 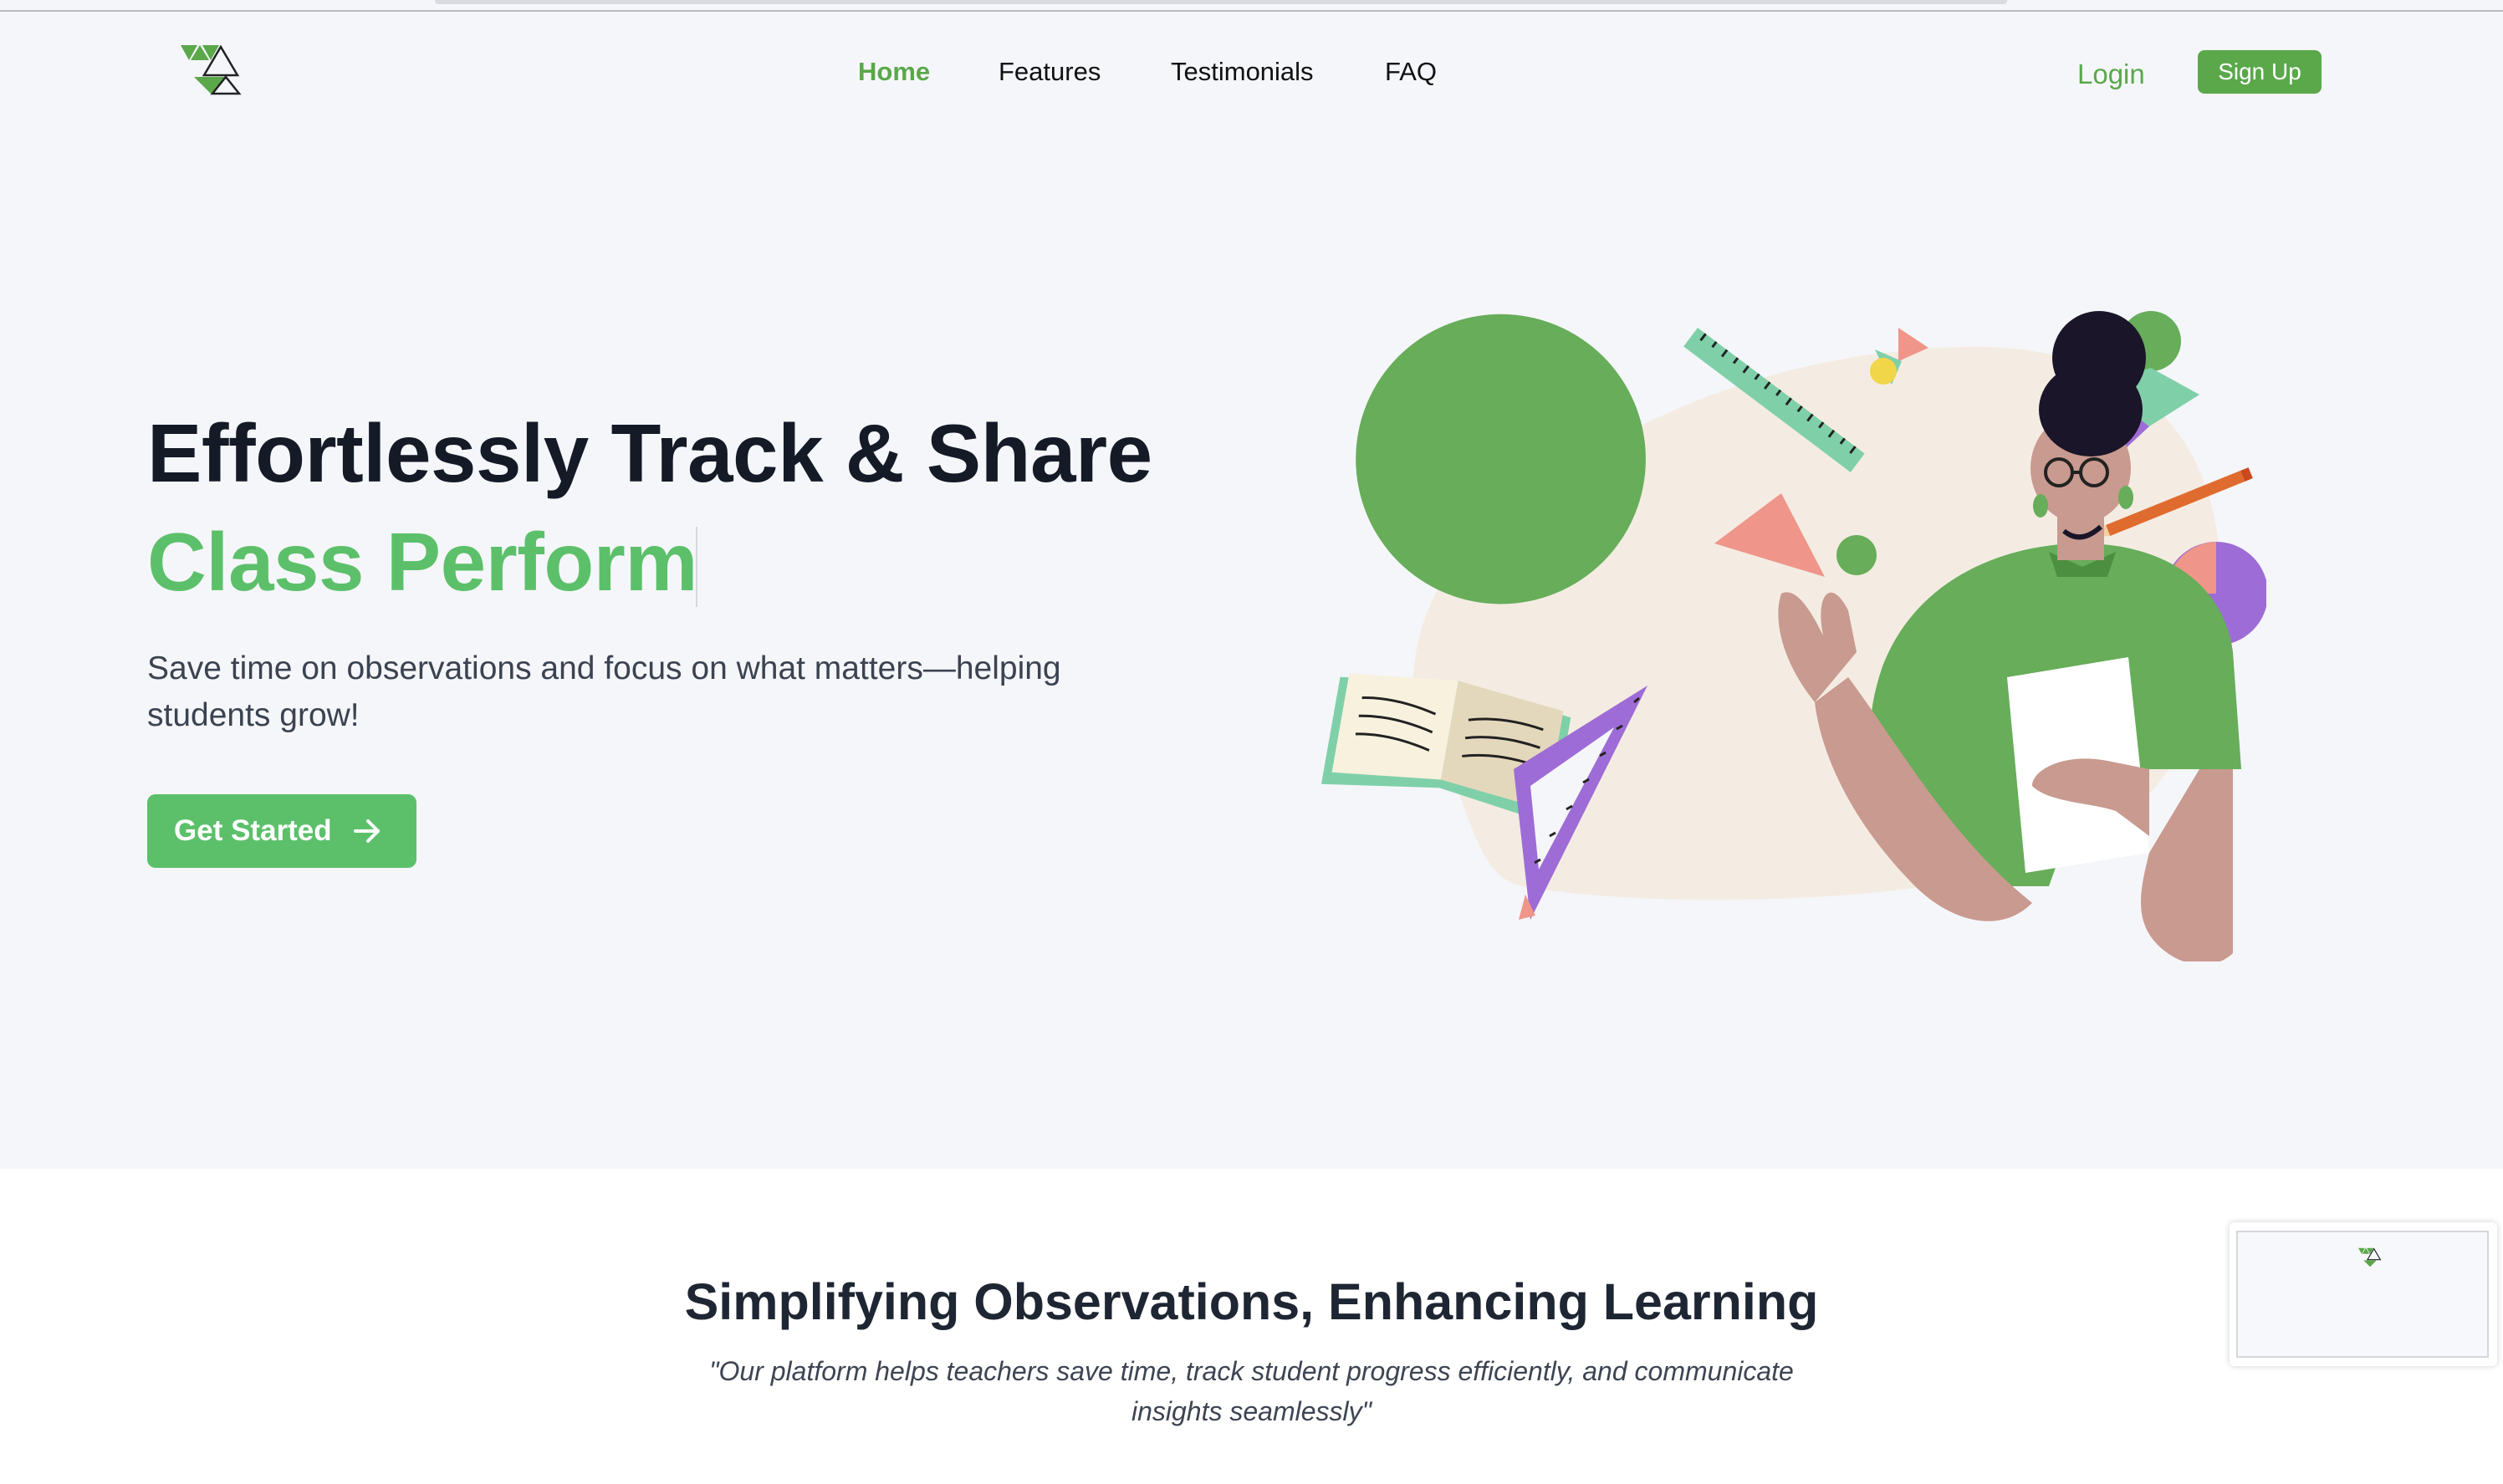 I want to click on nav-item-home: Home, so click(x=894, y=72).